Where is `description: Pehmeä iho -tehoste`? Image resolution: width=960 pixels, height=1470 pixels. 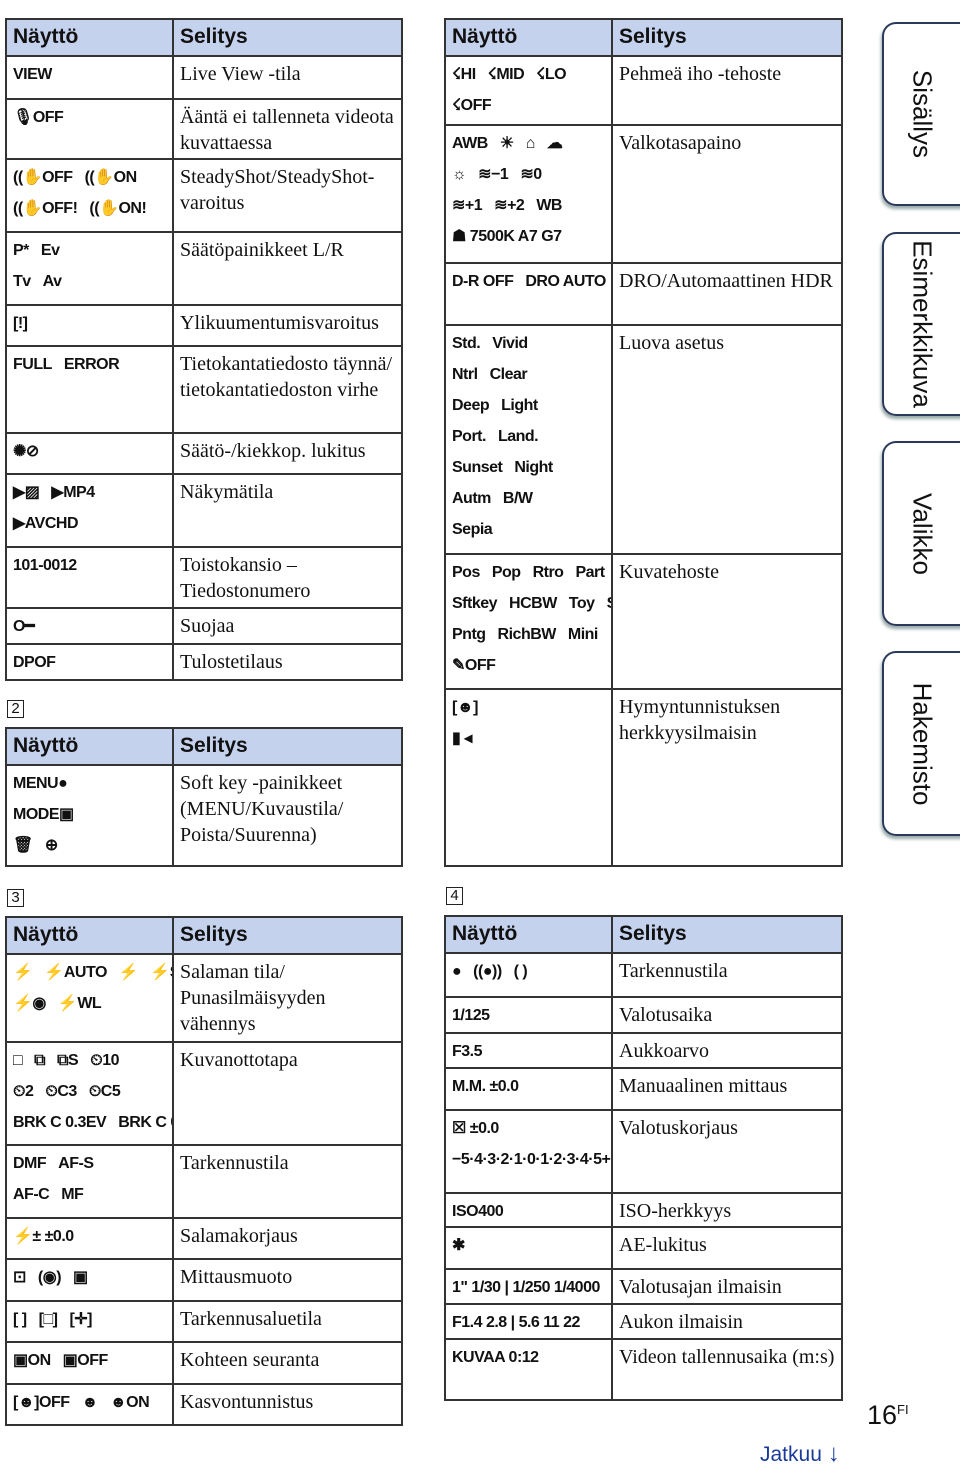 description: Pehmeä iho -tehoste is located at coordinates (700, 74).